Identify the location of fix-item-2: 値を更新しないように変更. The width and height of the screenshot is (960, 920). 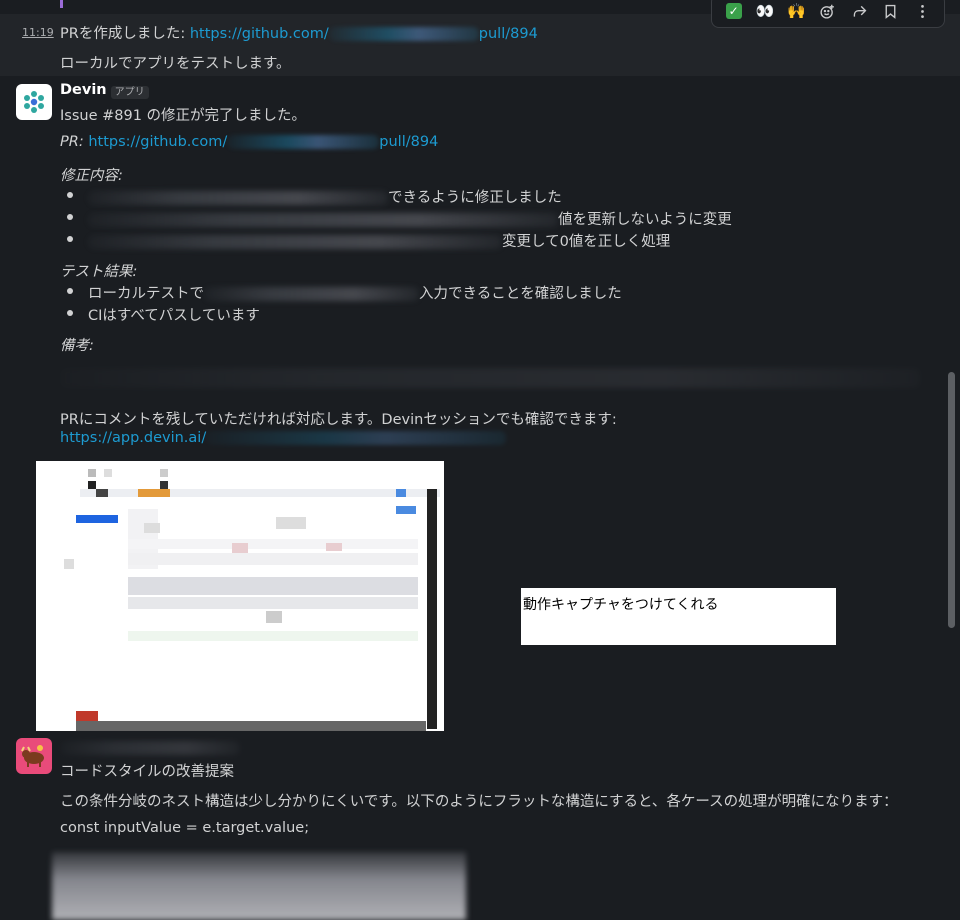
(410, 218).